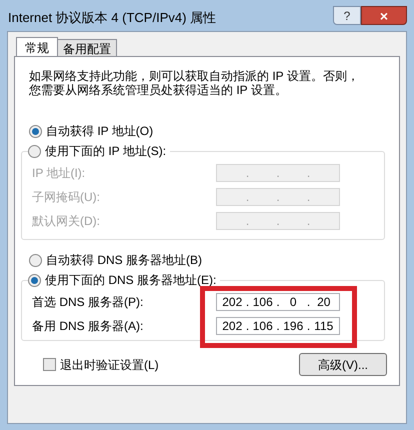 This screenshot has height=430, width=414. Describe the element at coordinates (66, 221) in the screenshot. I see `field-label: 默认网关(D):` at that location.